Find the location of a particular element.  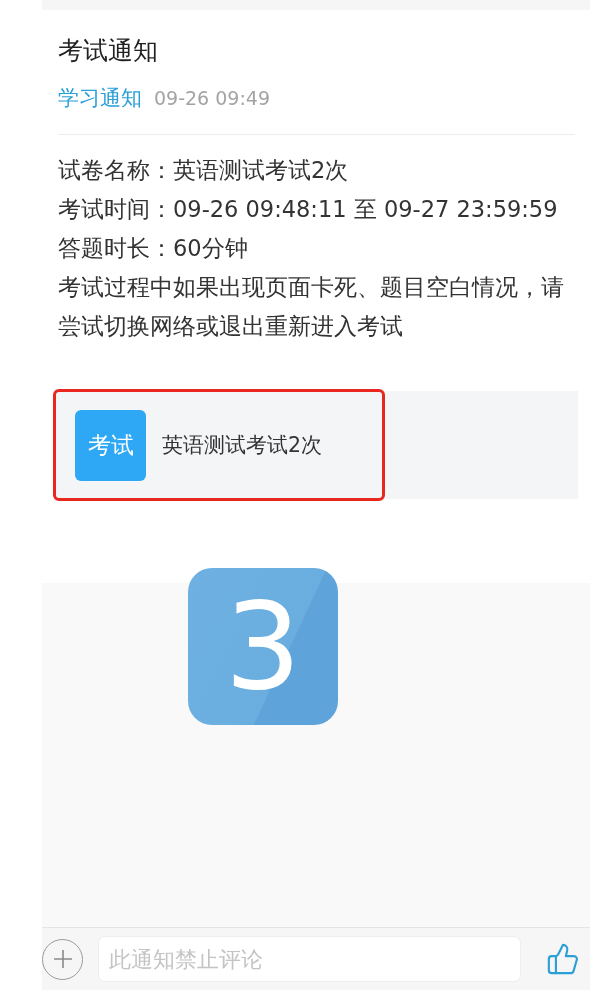

attachment-card: 考试 英语测试考试2次 is located at coordinates (316, 445).